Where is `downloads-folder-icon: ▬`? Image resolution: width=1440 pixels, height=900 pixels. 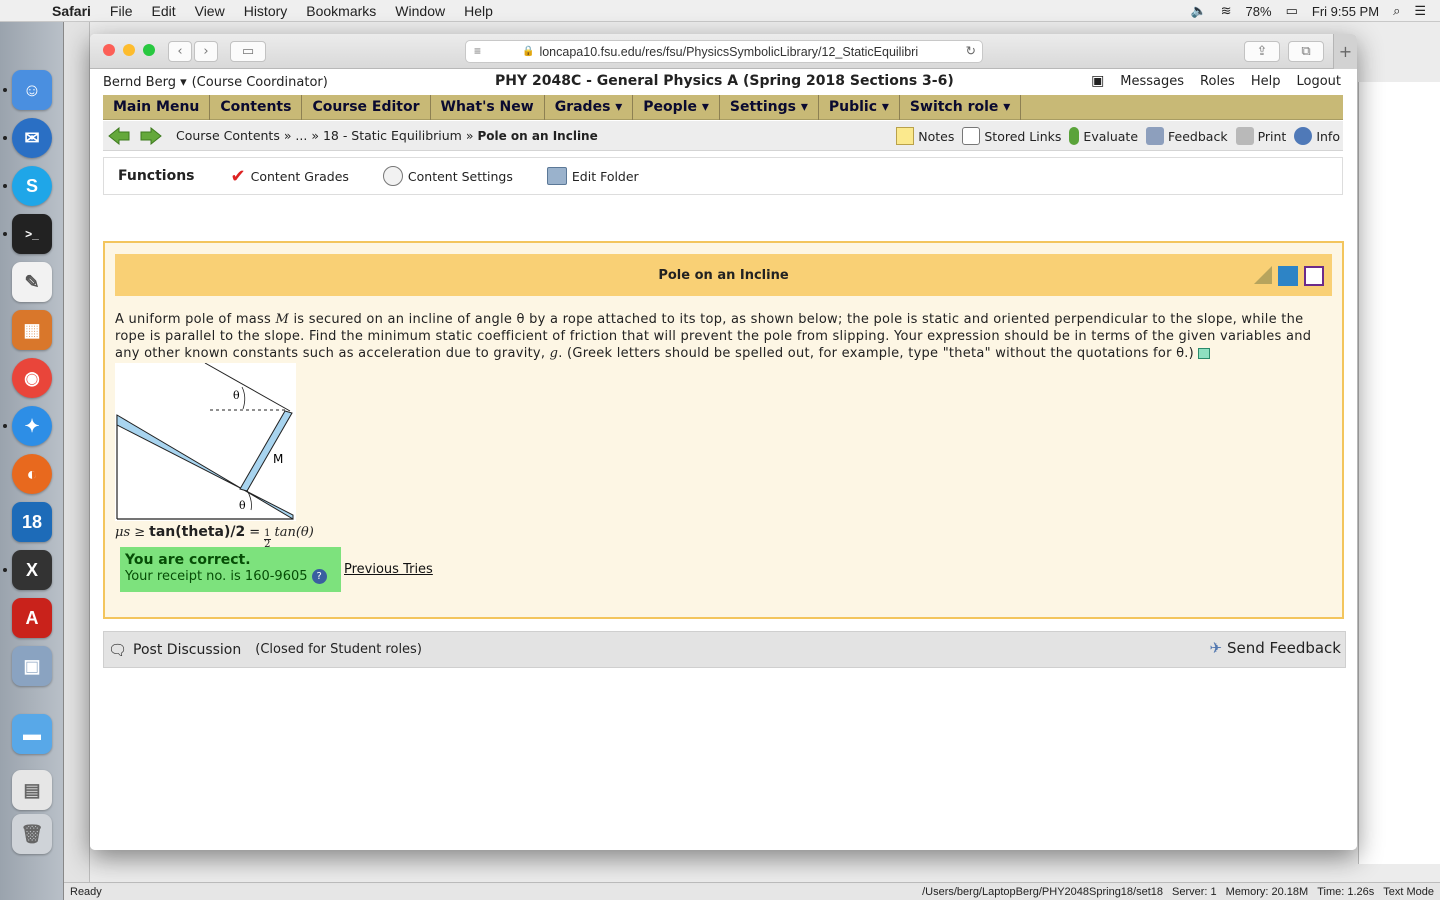 downloads-folder-icon: ▬ is located at coordinates (32, 734).